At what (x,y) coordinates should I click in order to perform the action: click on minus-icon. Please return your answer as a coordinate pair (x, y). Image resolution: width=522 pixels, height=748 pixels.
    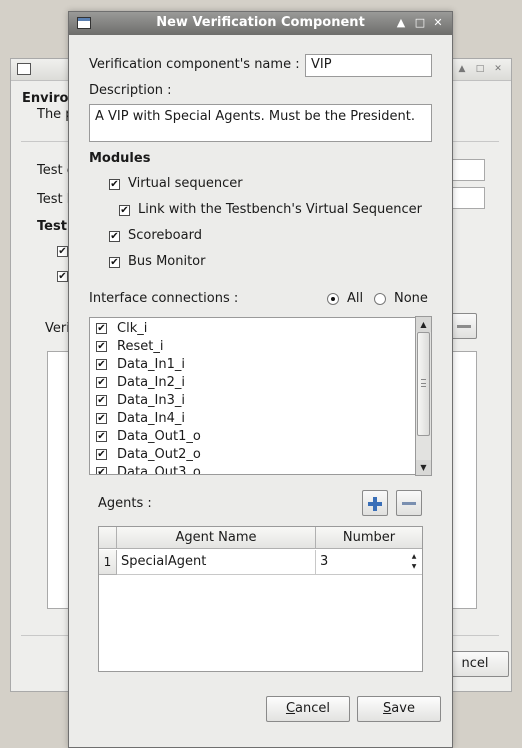
    Looking at the image, I should click on (409, 503).